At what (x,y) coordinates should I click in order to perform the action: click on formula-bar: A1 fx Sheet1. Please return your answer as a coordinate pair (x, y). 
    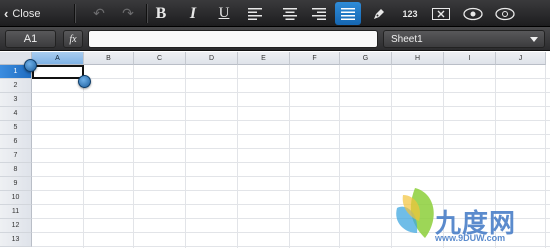
    Looking at the image, I should click on (275, 39).